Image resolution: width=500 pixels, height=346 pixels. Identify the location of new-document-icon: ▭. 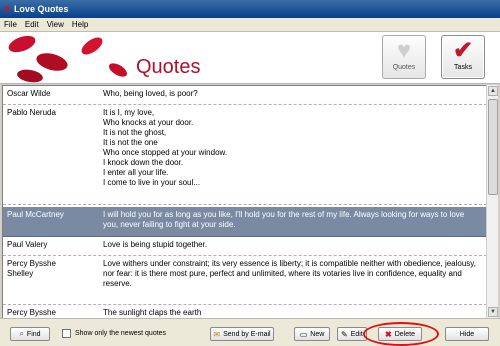
(303, 334).